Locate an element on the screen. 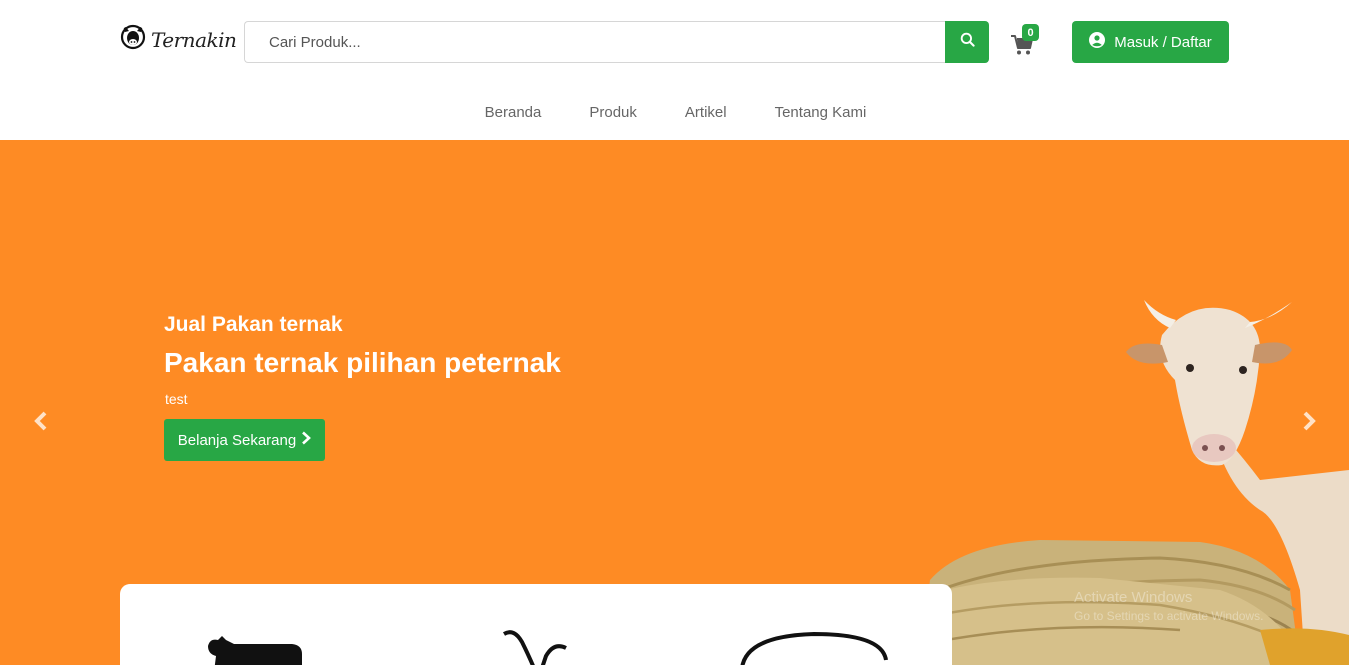  search-button is located at coordinates (967, 42).